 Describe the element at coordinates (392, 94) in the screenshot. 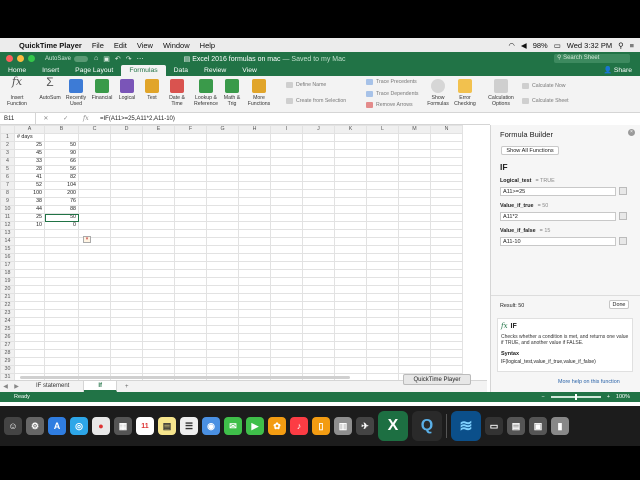

I see `trace-dependents-button: Trace Dependents` at that location.